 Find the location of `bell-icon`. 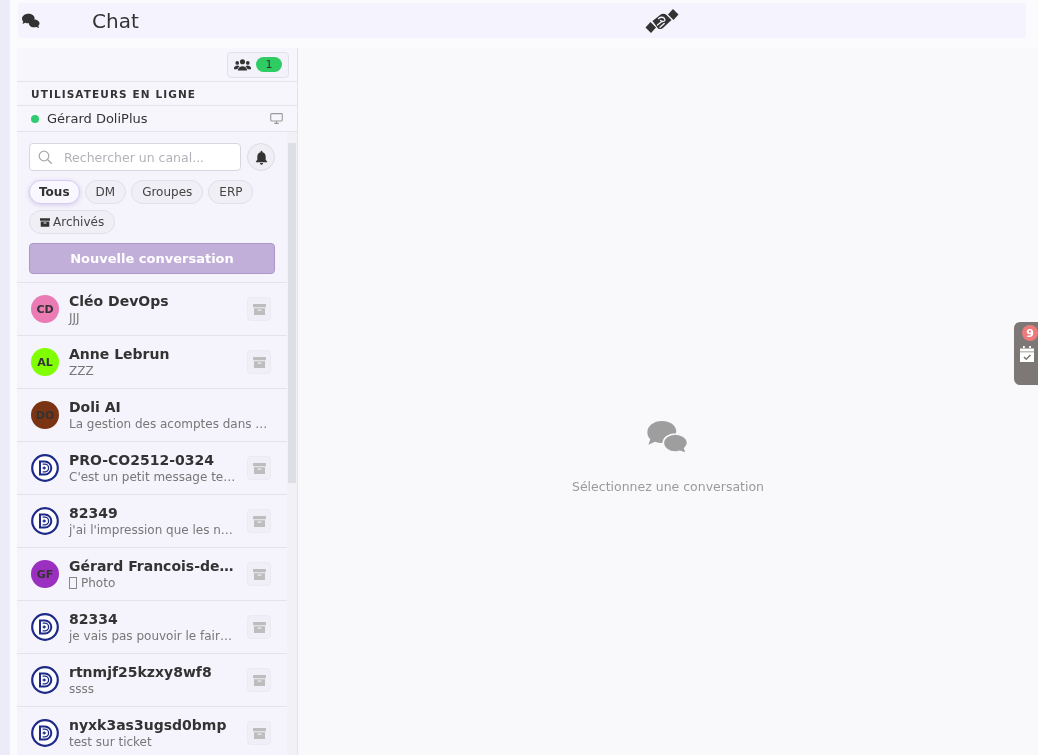

bell-icon is located at coordinates (261, 157).